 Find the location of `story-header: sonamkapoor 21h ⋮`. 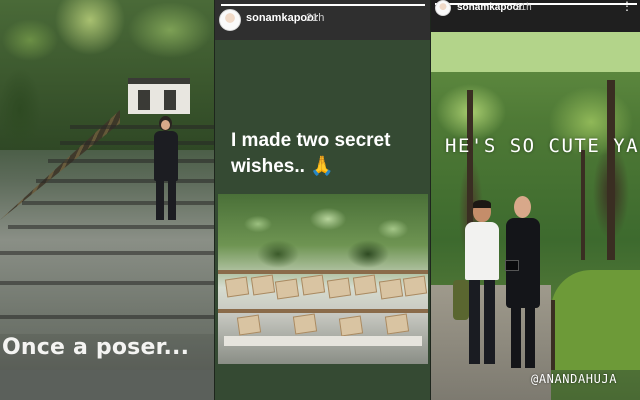

story-header: sonamkapoor 21h ⋮ is located at coordinates (535, 16).